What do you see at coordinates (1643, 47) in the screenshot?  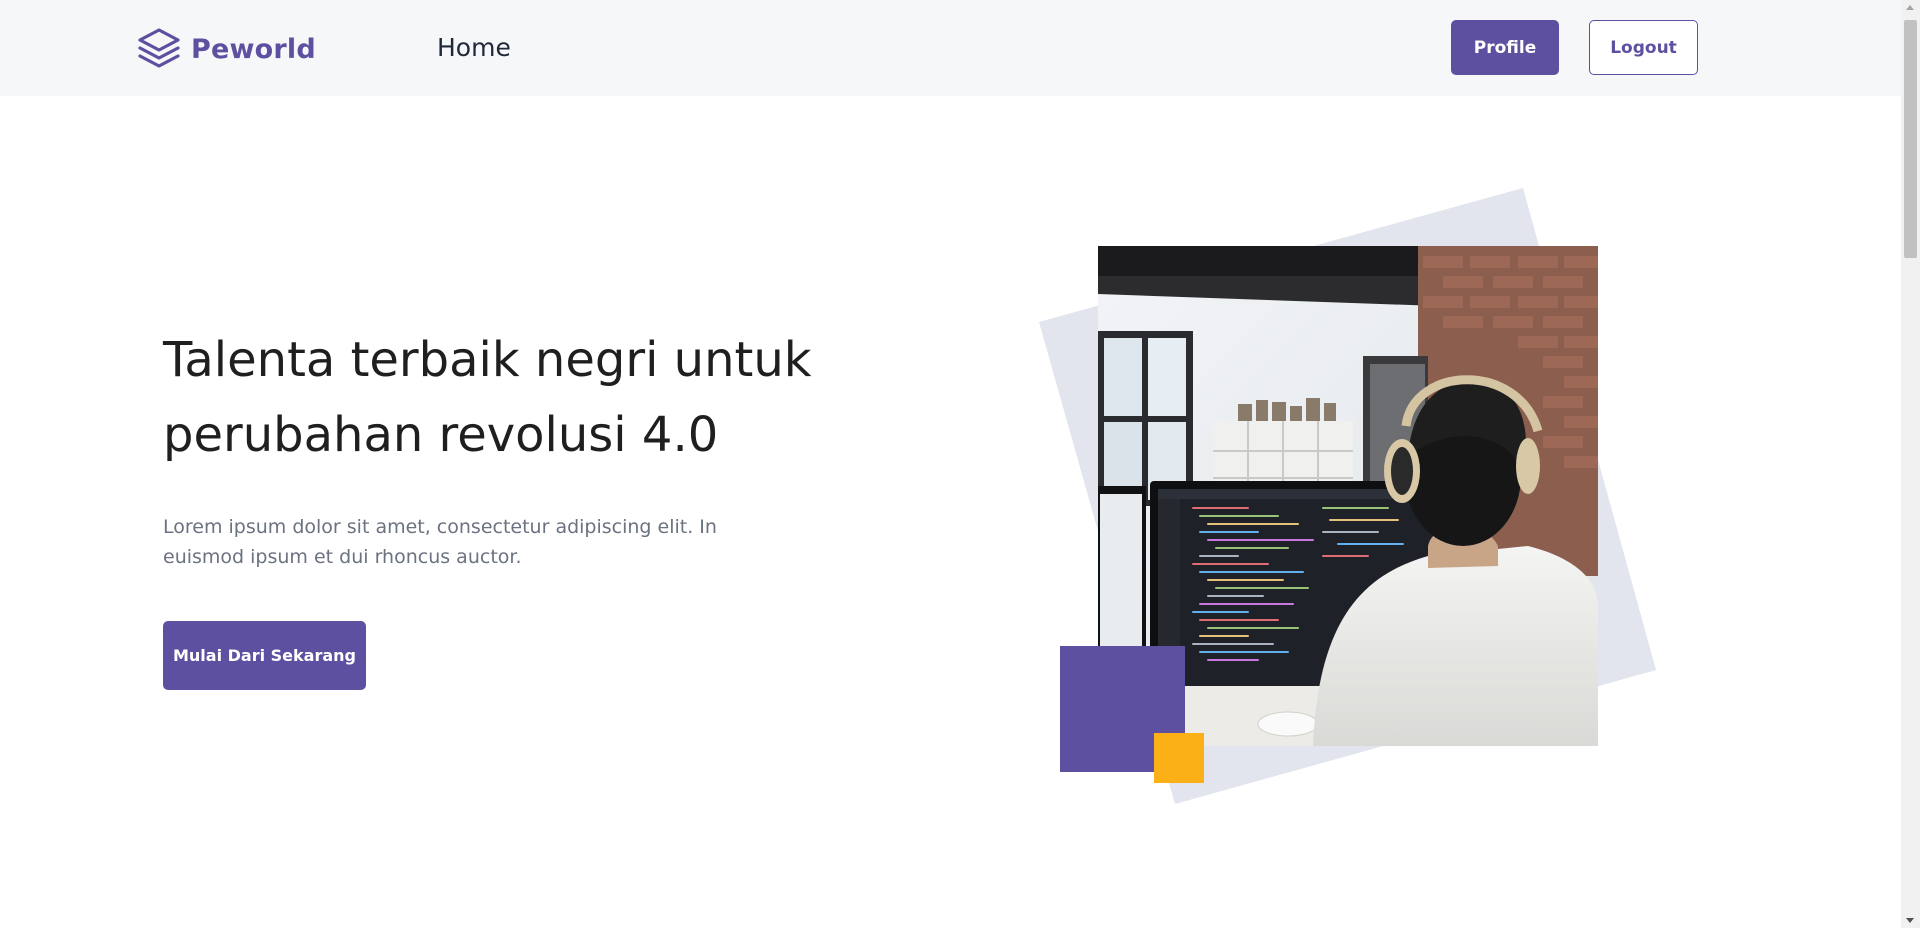 I see `logout-button: Logout` at bounding box center [1643, 47].